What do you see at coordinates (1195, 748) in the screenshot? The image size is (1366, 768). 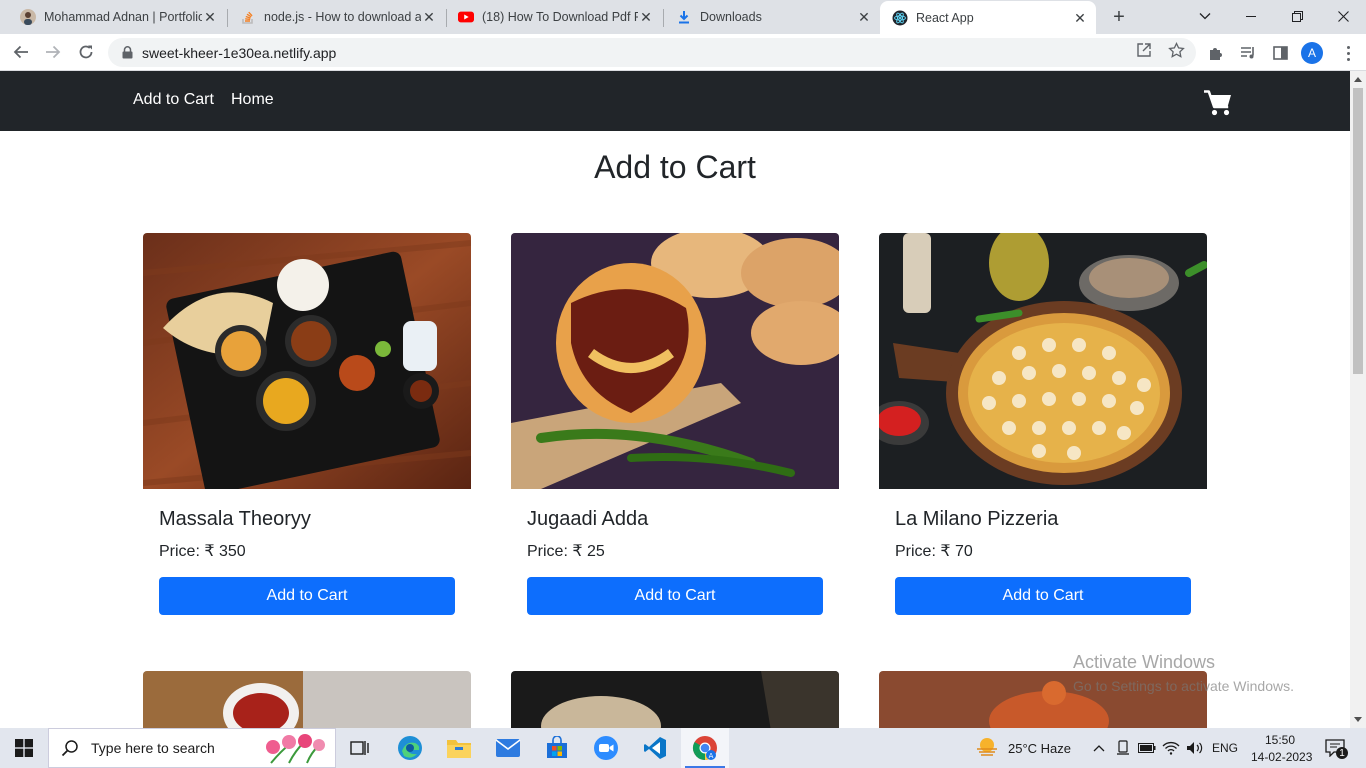 I see `volume-icon` at bounding box center [1195, 748].